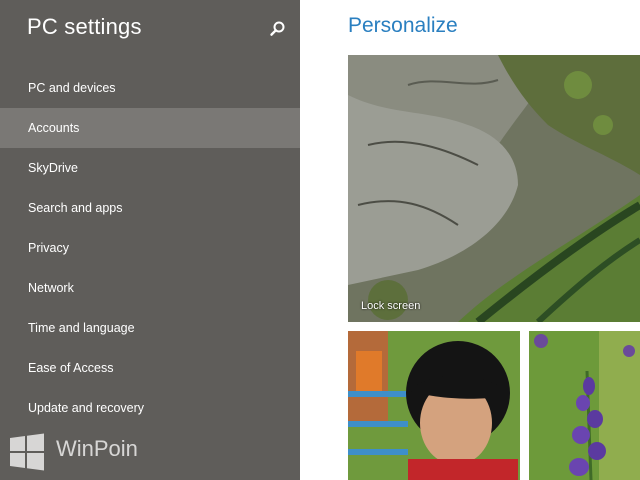 This screenshot has height=480, width=640. What do you see at coordinates (150, 208) in the screenshot?
I see `nav-item-search-and-apps: Search and apps` at bounding box center [150, 208].